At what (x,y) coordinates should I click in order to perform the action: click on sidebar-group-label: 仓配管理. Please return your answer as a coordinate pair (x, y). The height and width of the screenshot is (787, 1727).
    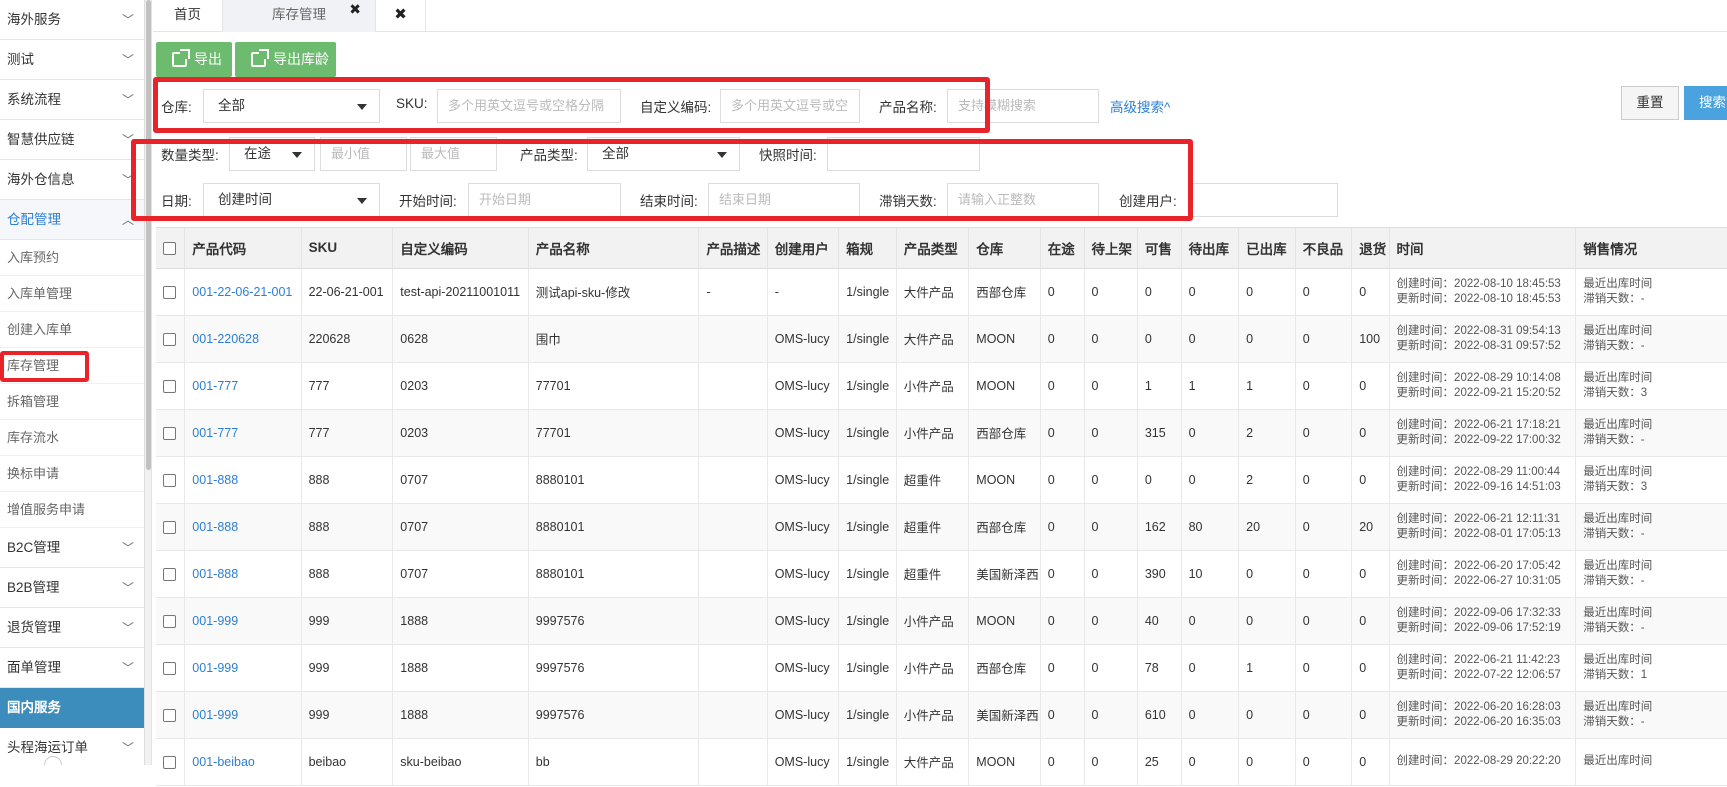
    Looking at the image, I should click on (34, 219).